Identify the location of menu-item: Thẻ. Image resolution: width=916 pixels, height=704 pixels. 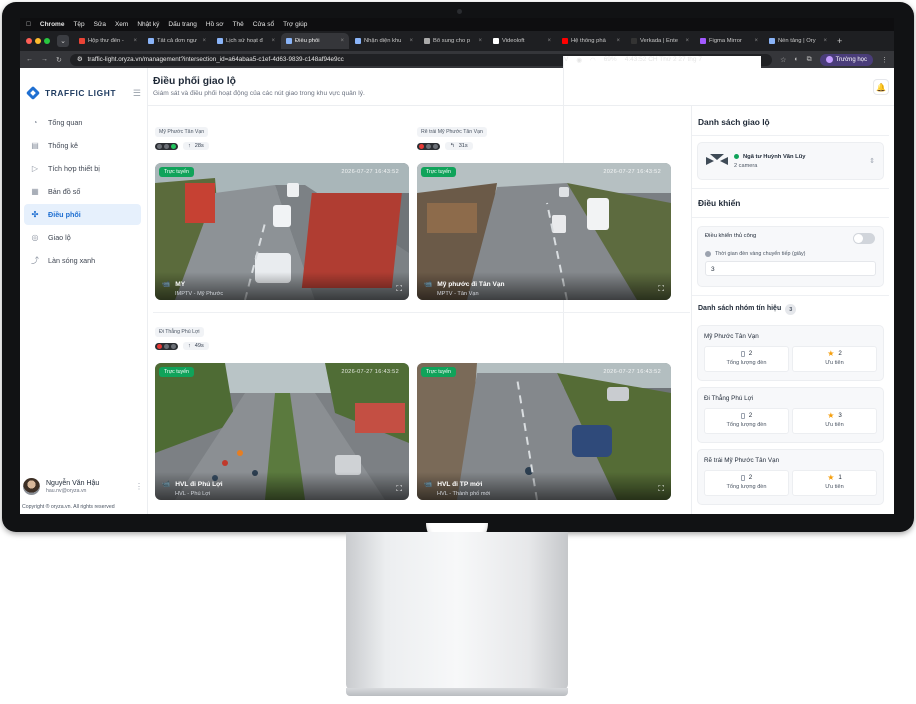
(238, 24).